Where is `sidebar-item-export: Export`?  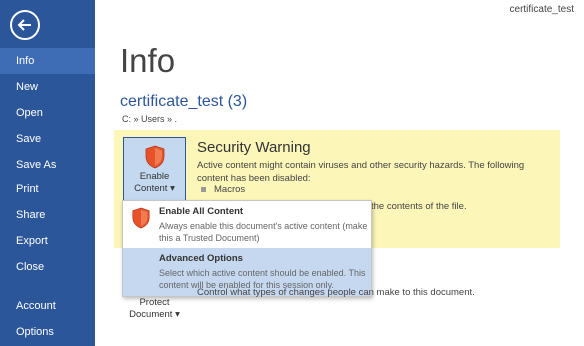 sidebar-item-export: Export is located at coordinates (47, 241).